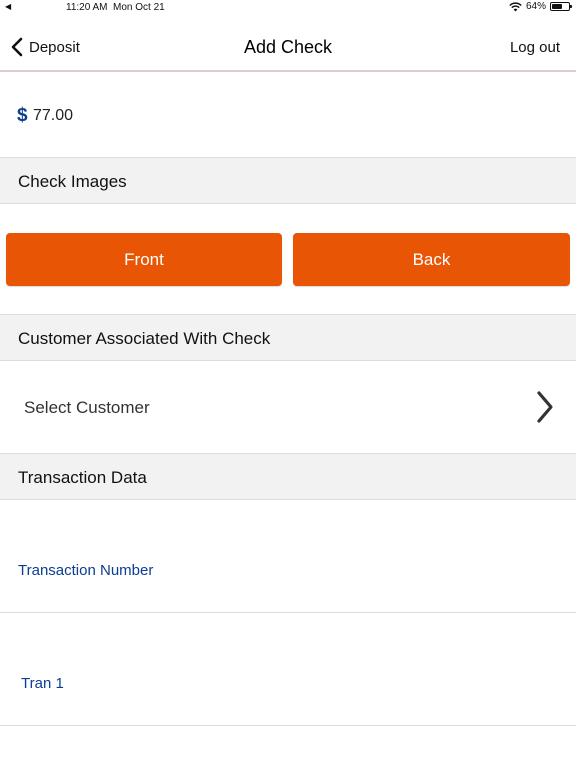  Describe the element at coordinates (53, 116) in the screenshot. I see `amount-value: 77.00` at that location.